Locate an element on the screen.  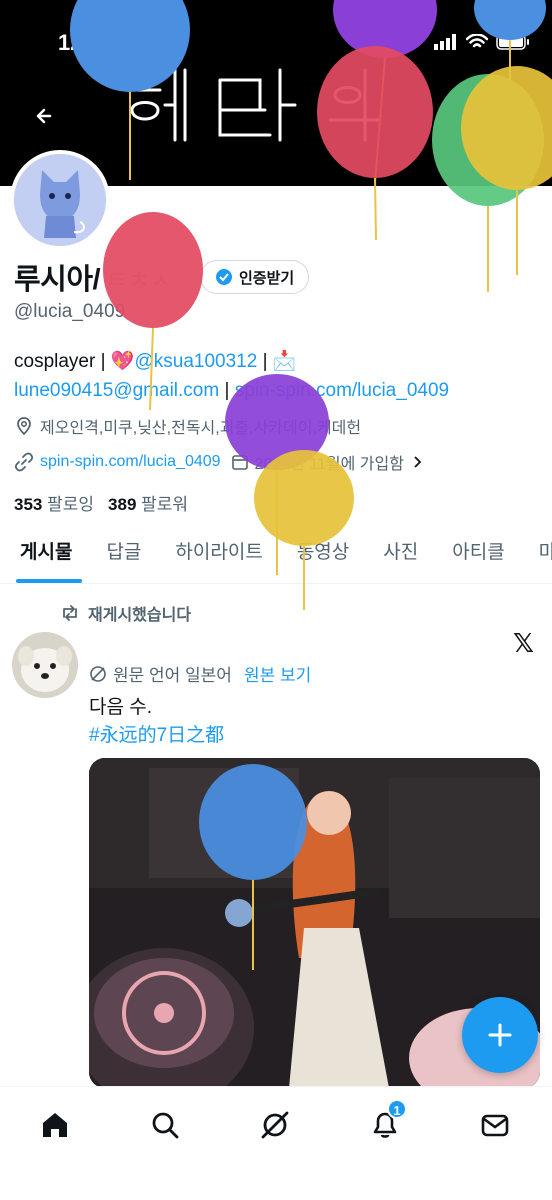
display-name-suffix: ㅌㅊㅅ is located at coordinates (139, 280).